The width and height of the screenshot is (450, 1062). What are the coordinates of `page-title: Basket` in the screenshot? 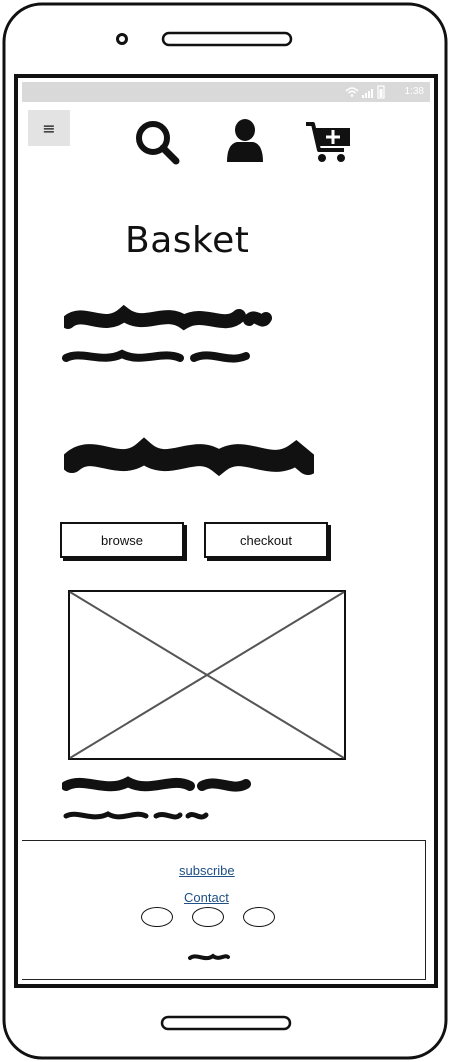 It's located at (187, 240).